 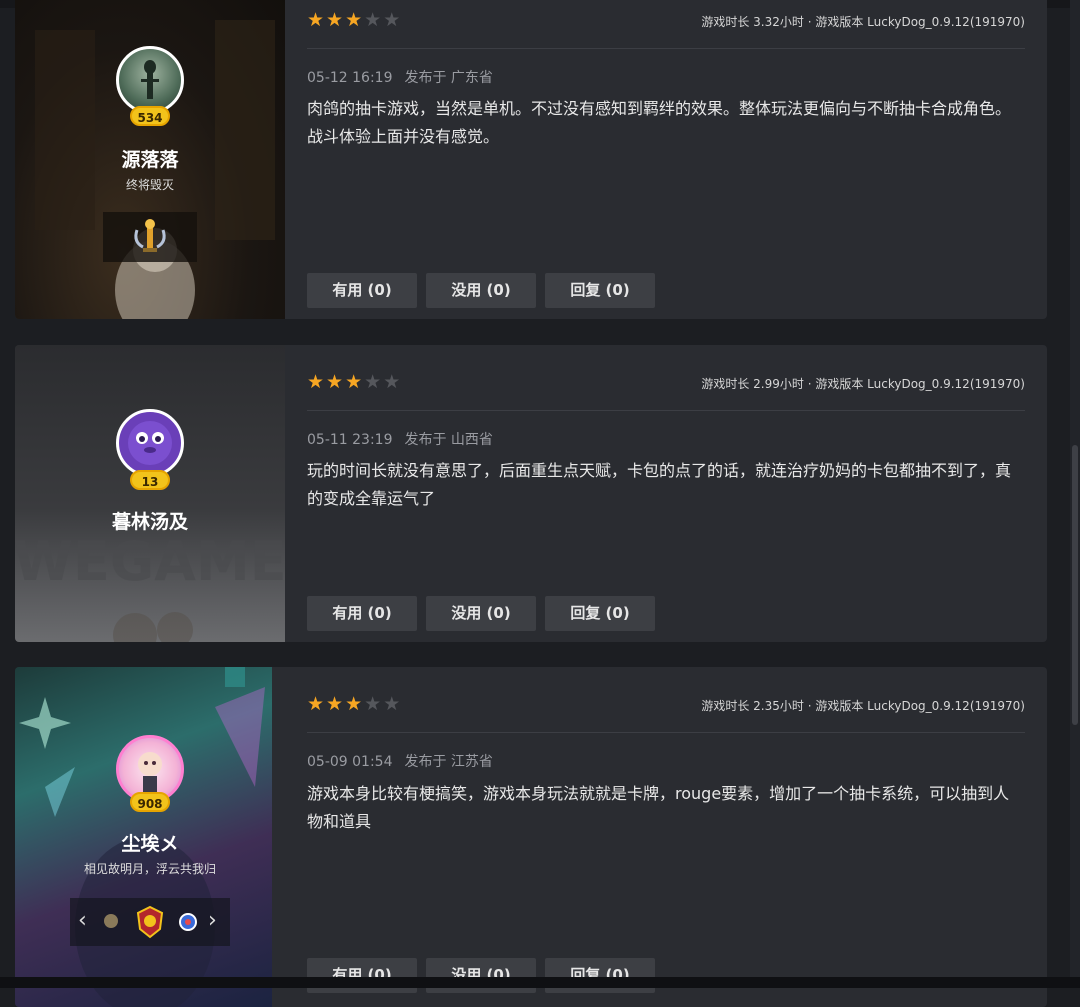 What do you see at coordinates (540, 982) in the screenshot?
I see `bottom-strip` at bounding box center [540, 982].